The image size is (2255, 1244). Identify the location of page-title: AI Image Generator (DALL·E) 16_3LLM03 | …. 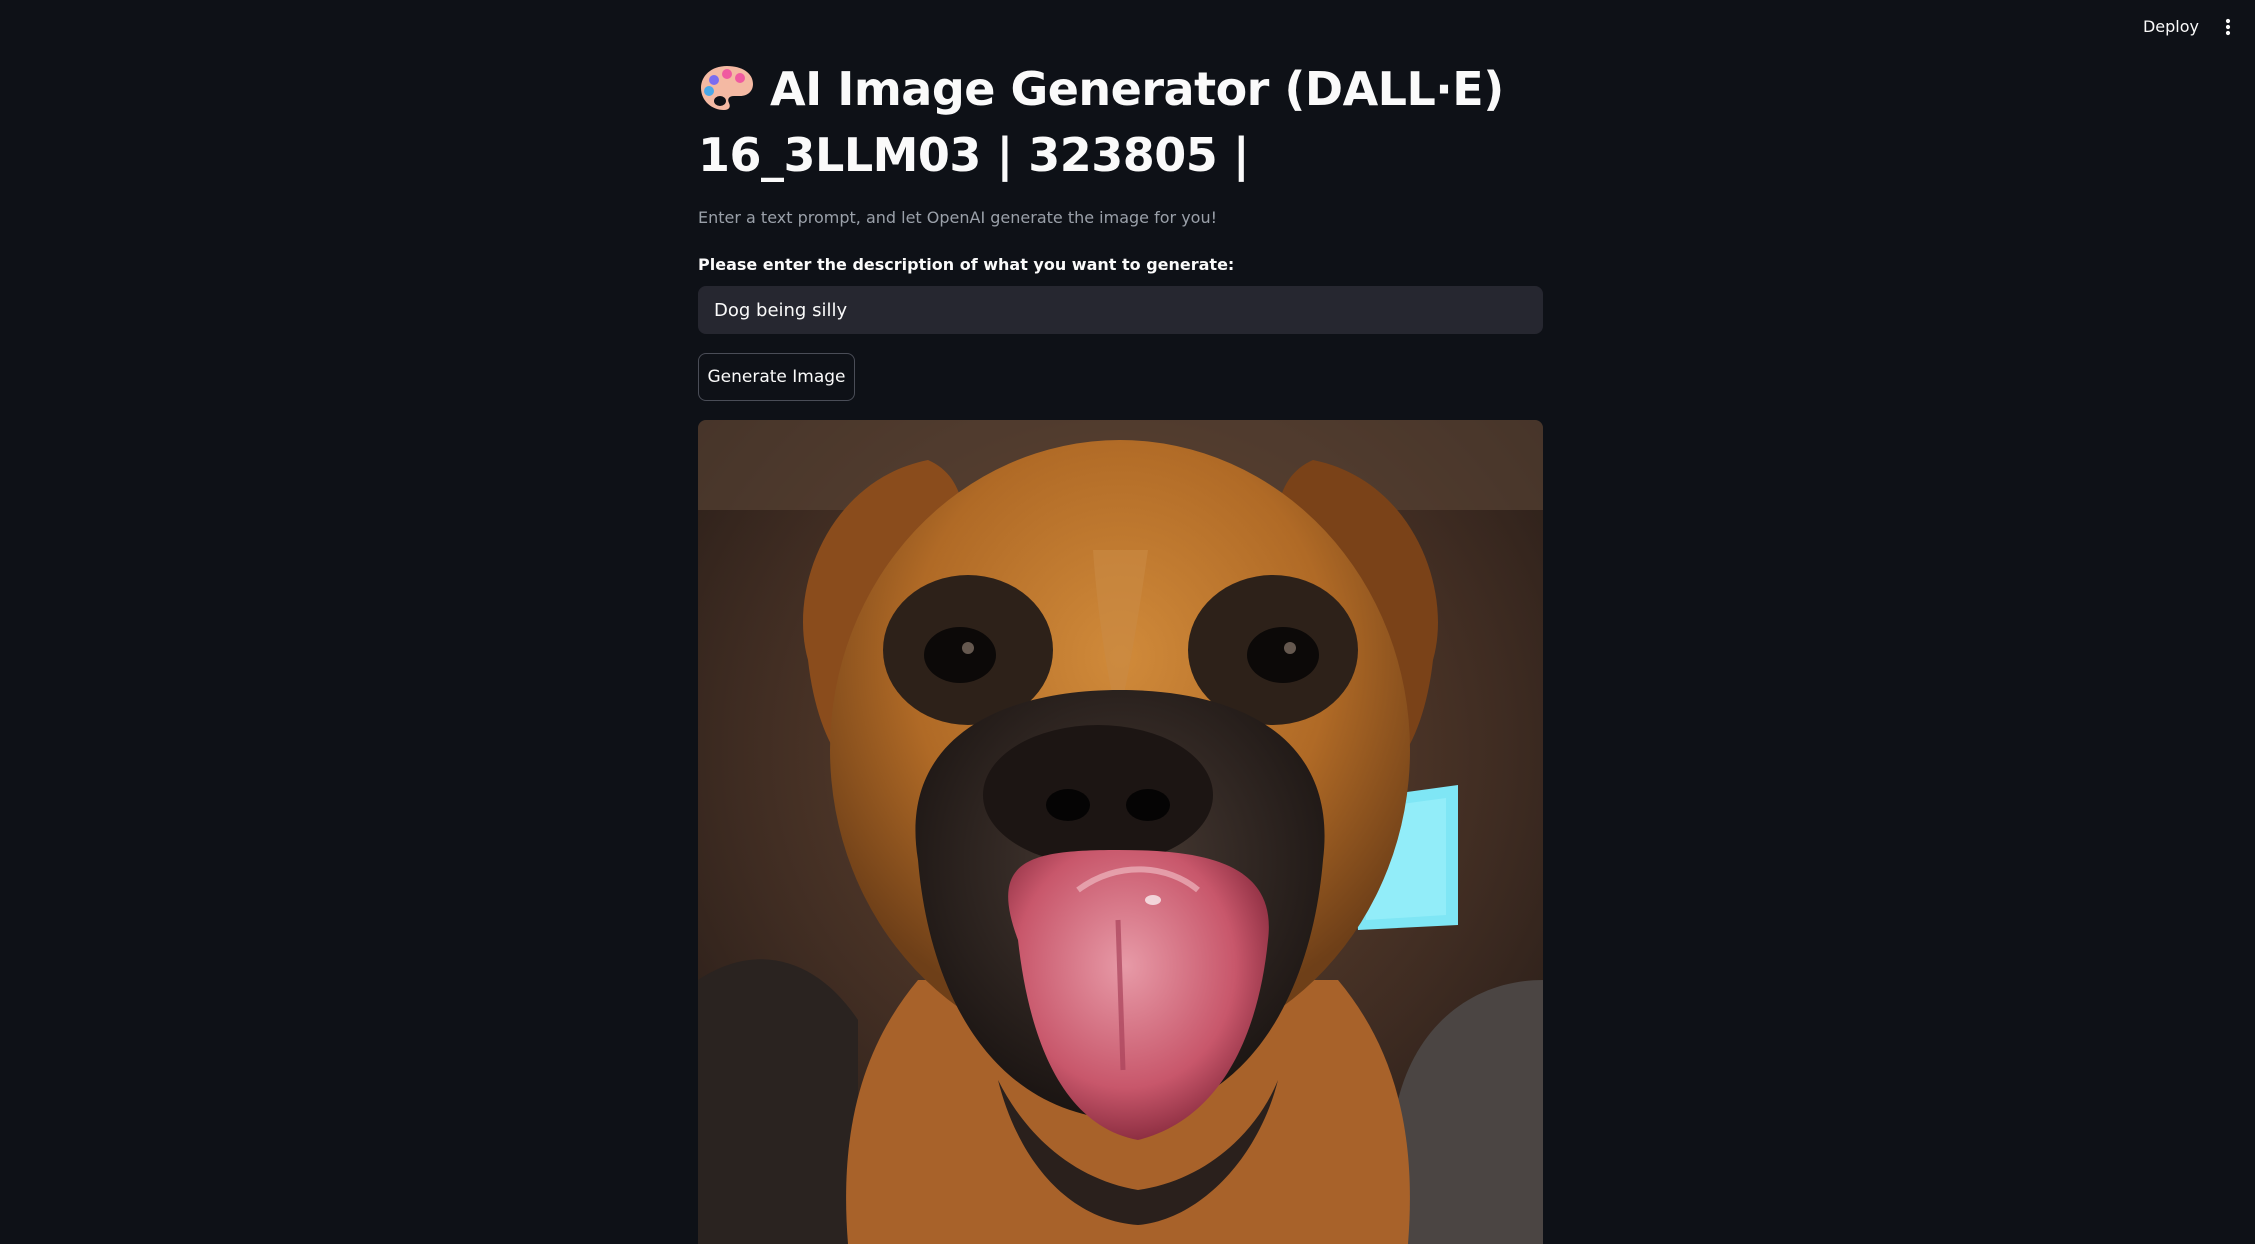
(1128, 122).